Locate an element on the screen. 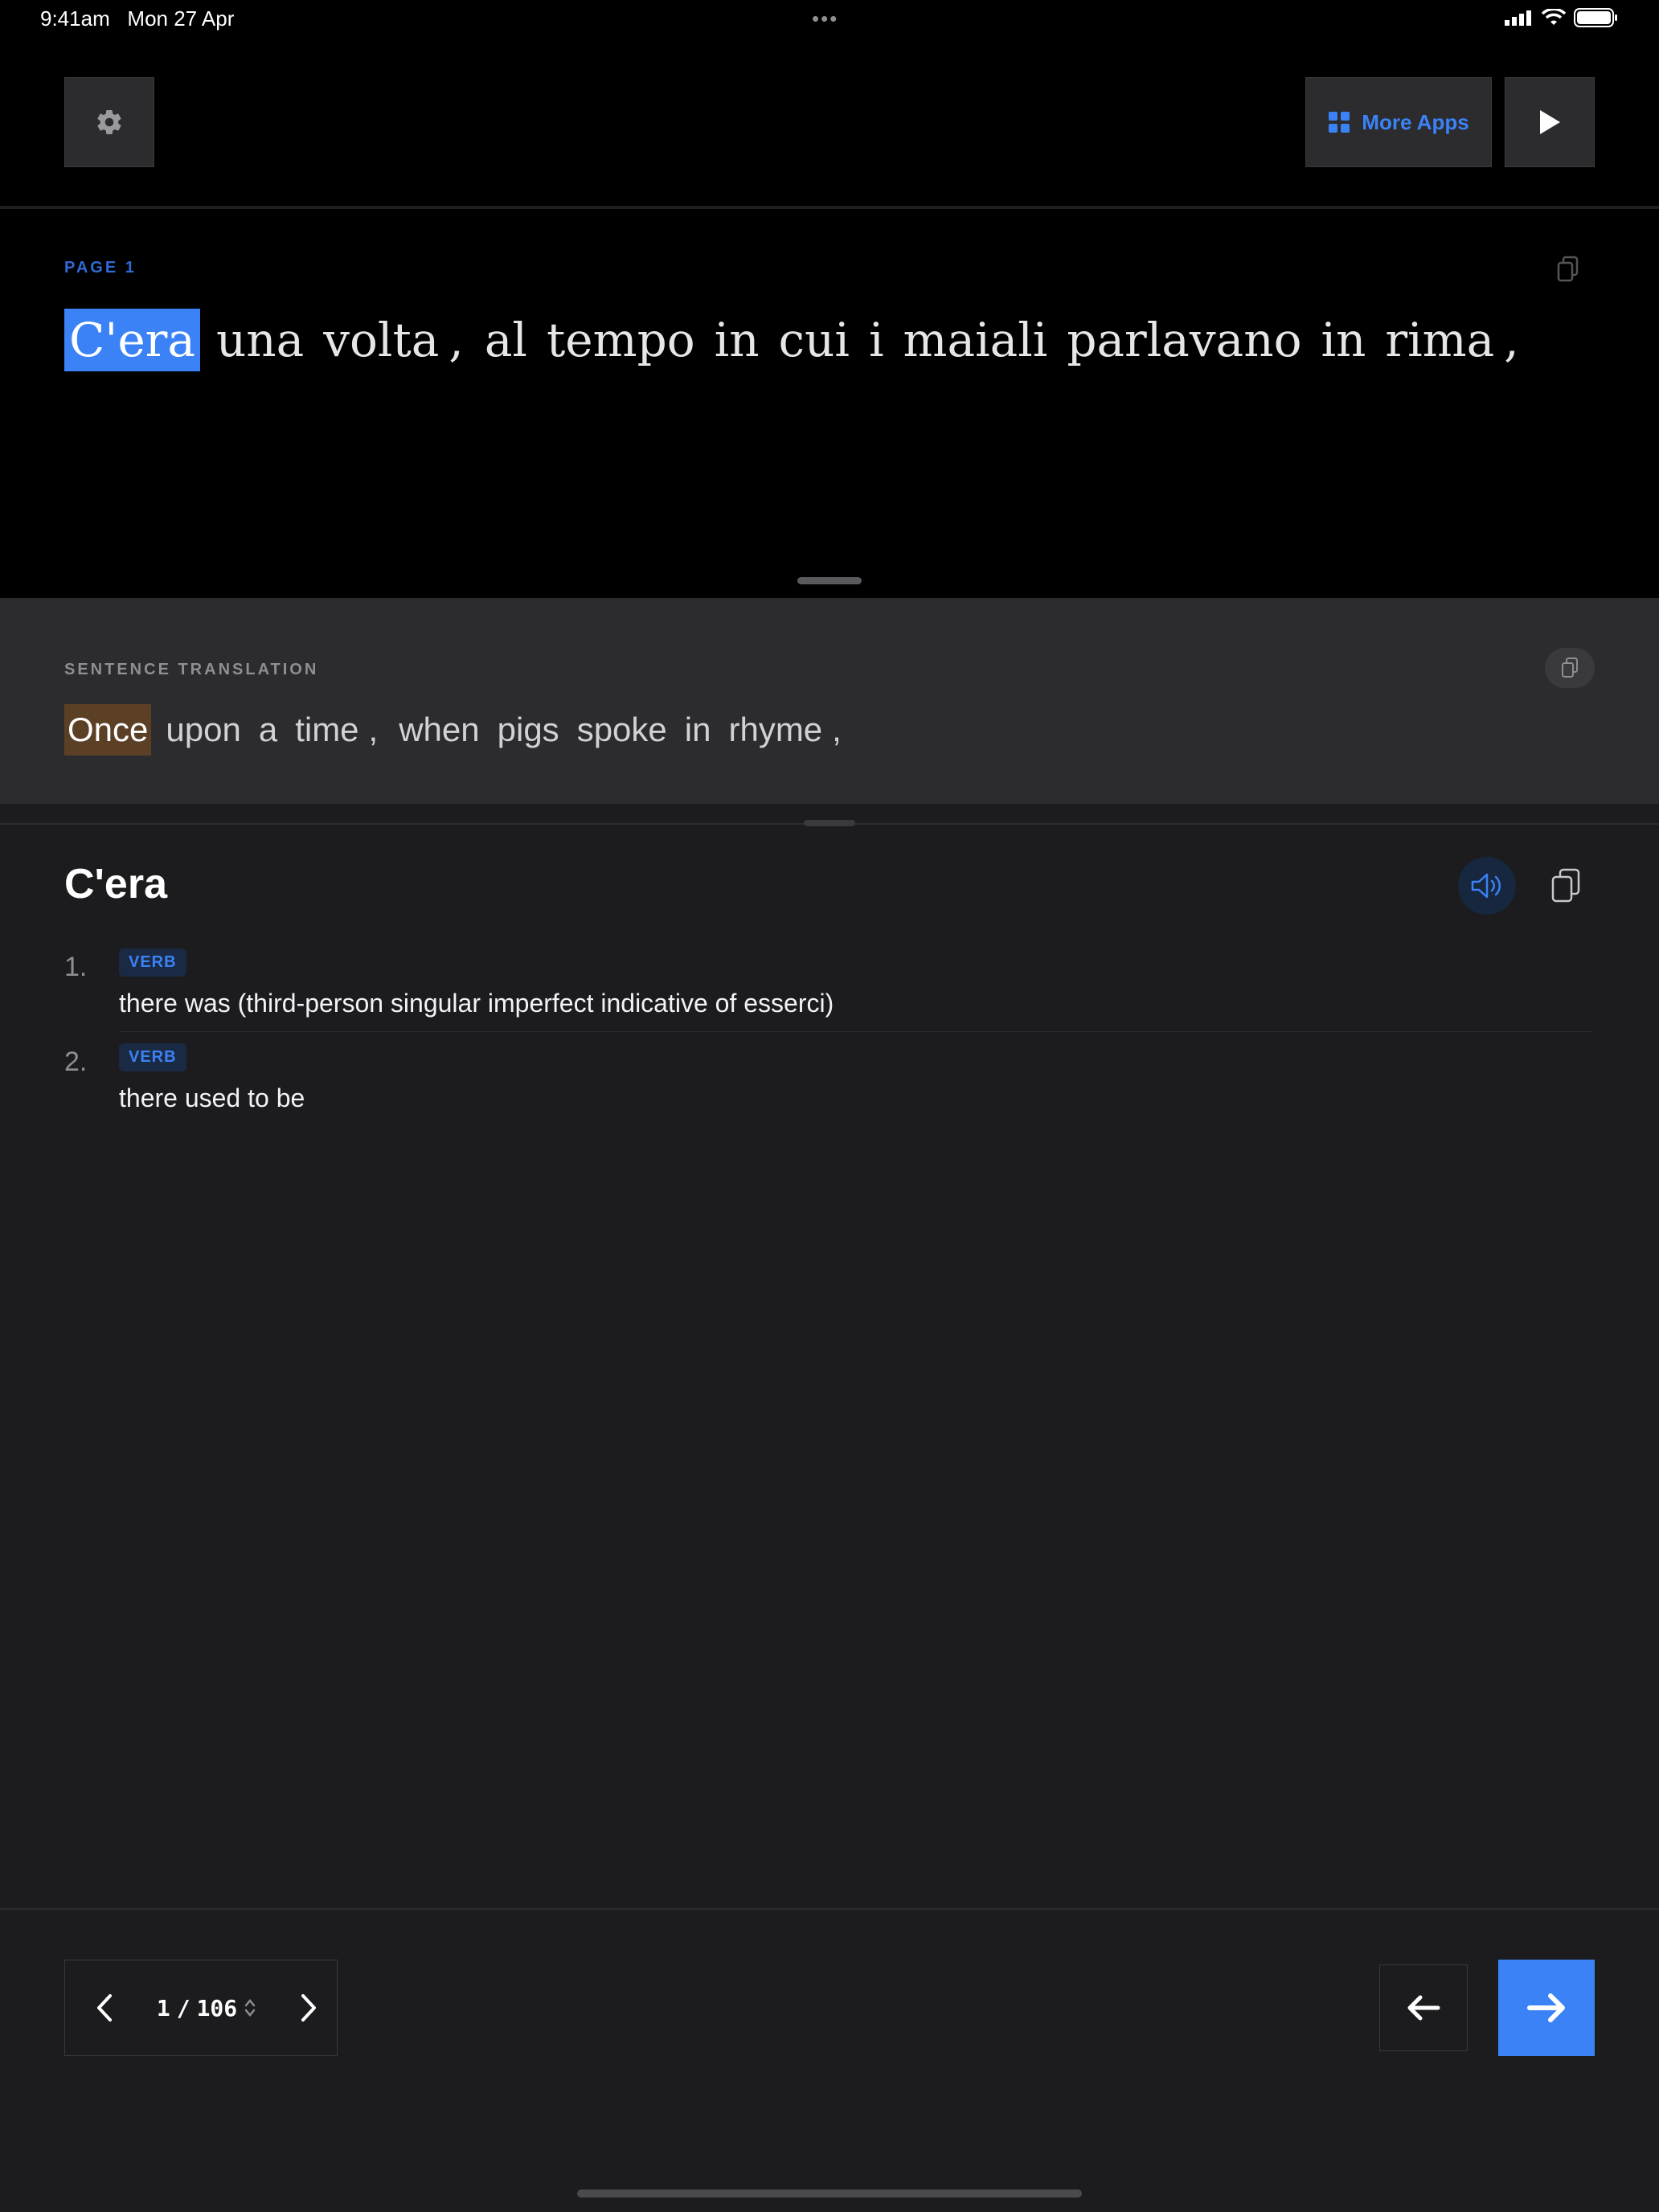 This screenshot has height=2212, width=1659. play-button is located at coordinates (1550, 122).